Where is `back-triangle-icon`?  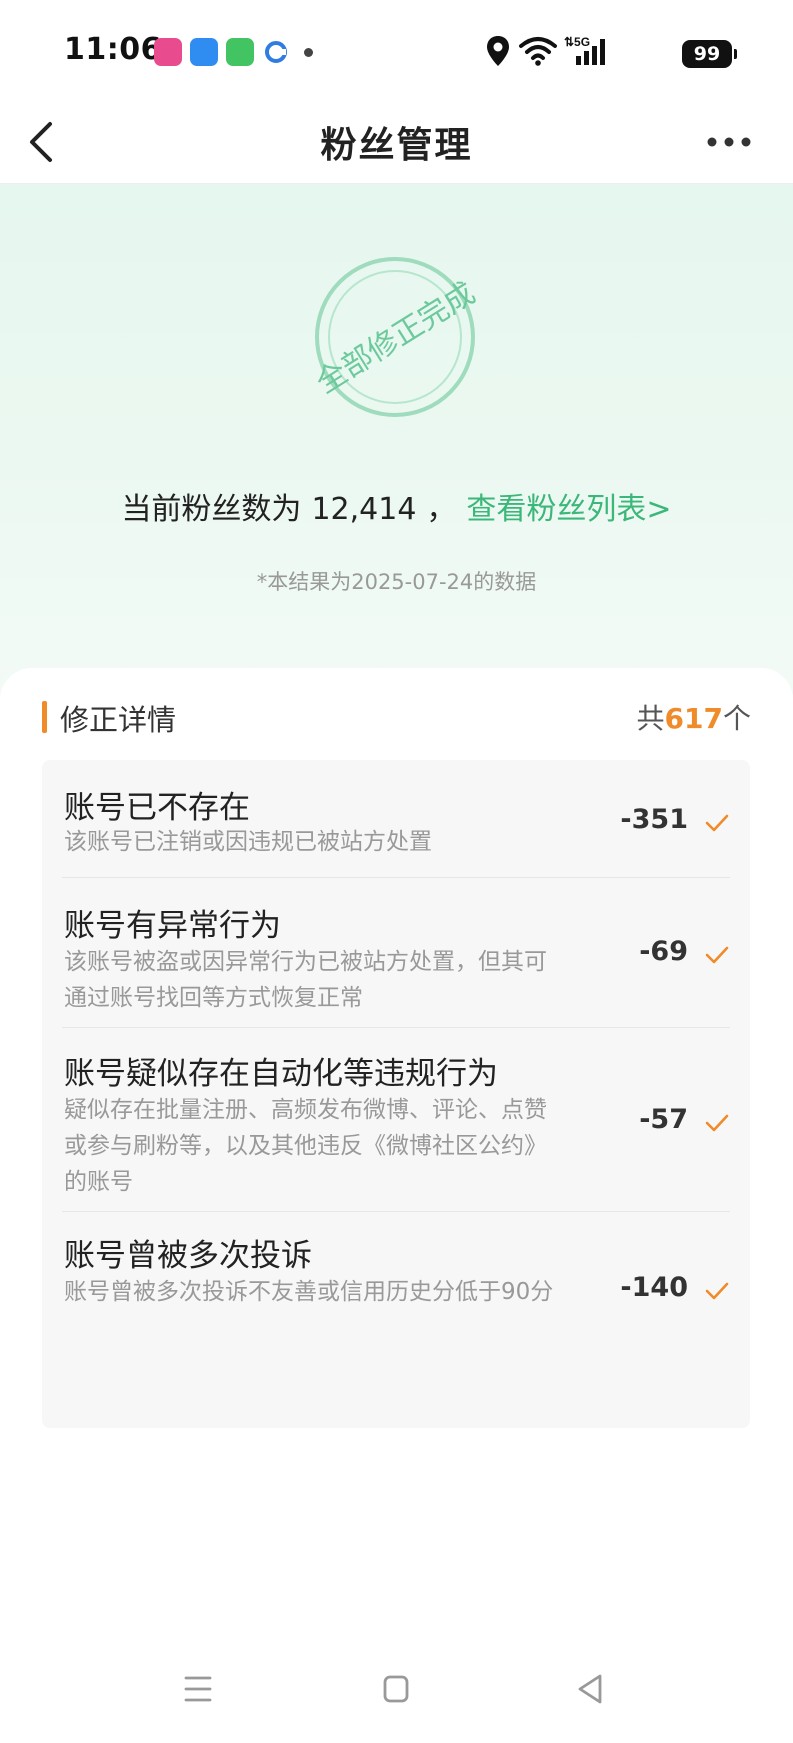 back-triangle-icon is located at coordinates (590, 1689).